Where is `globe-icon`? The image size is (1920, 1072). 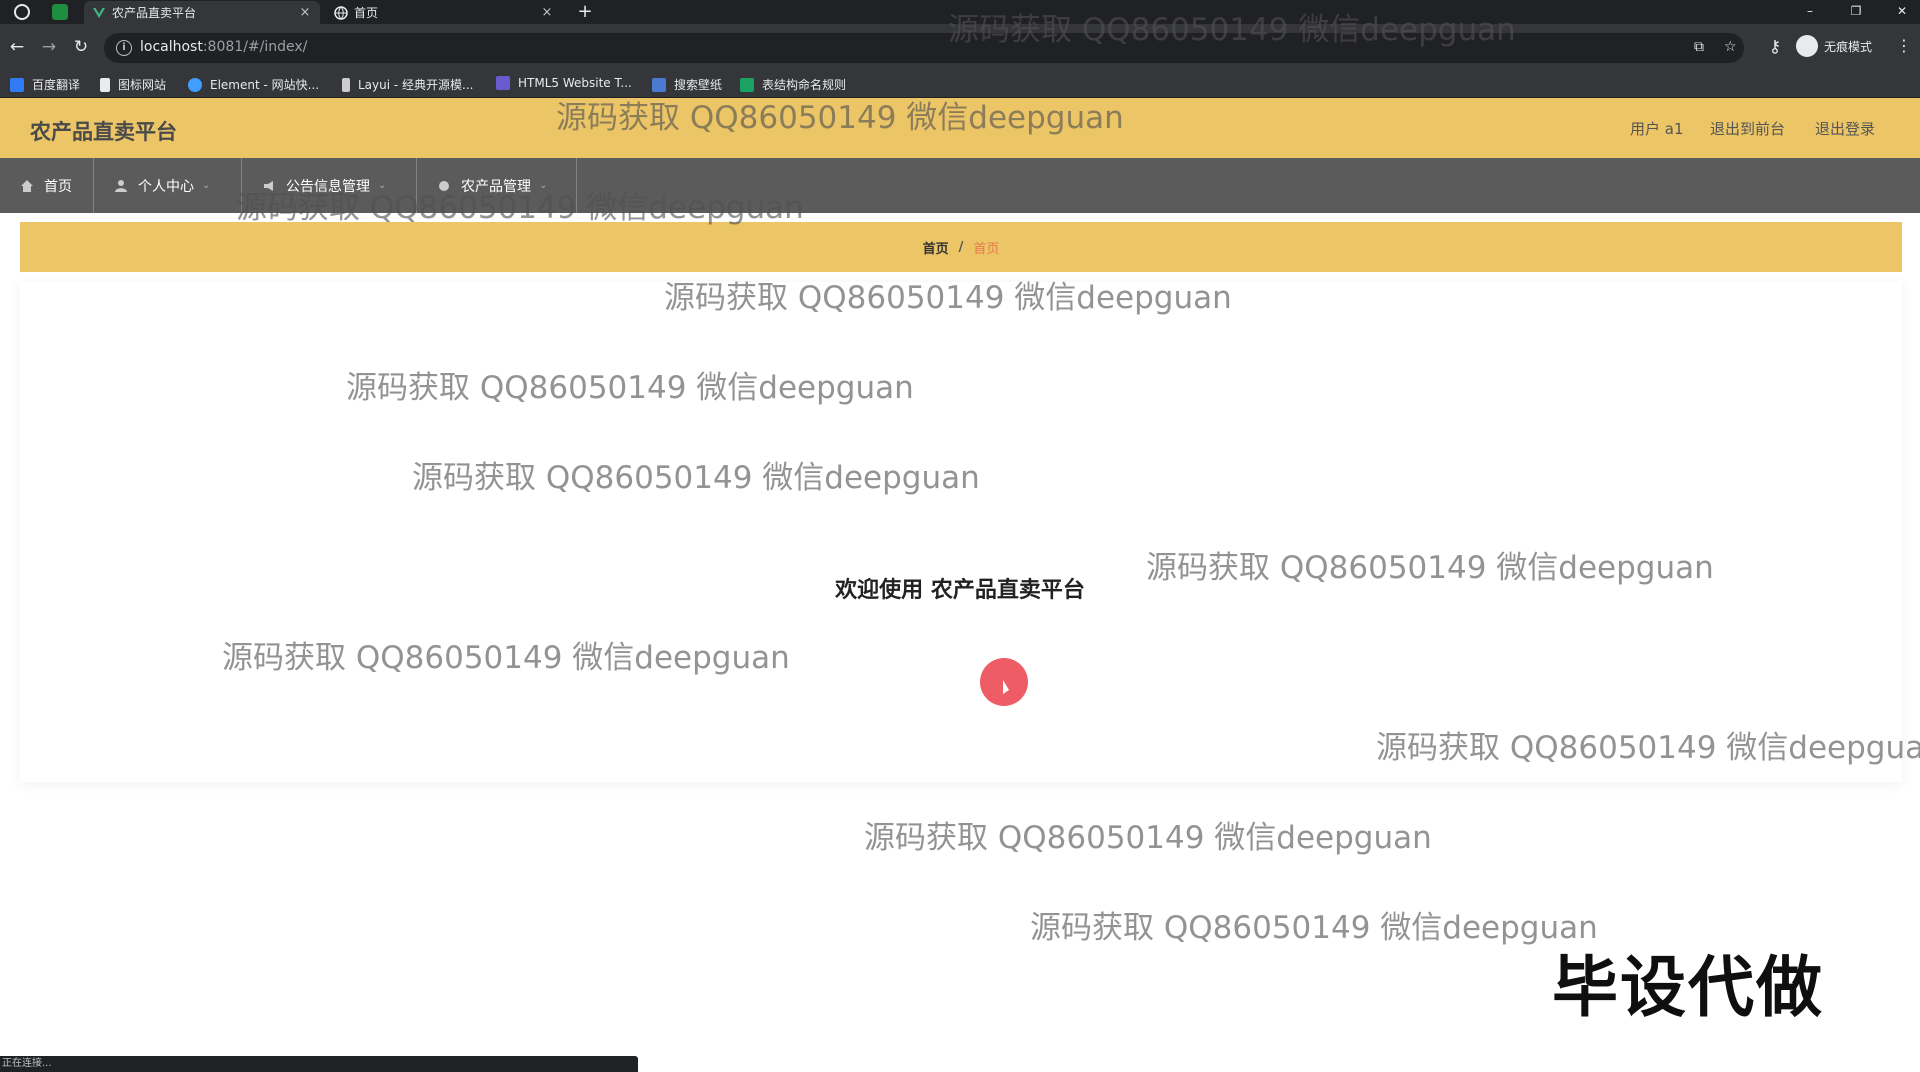
globe-icon is located at coordinates (341, 12).